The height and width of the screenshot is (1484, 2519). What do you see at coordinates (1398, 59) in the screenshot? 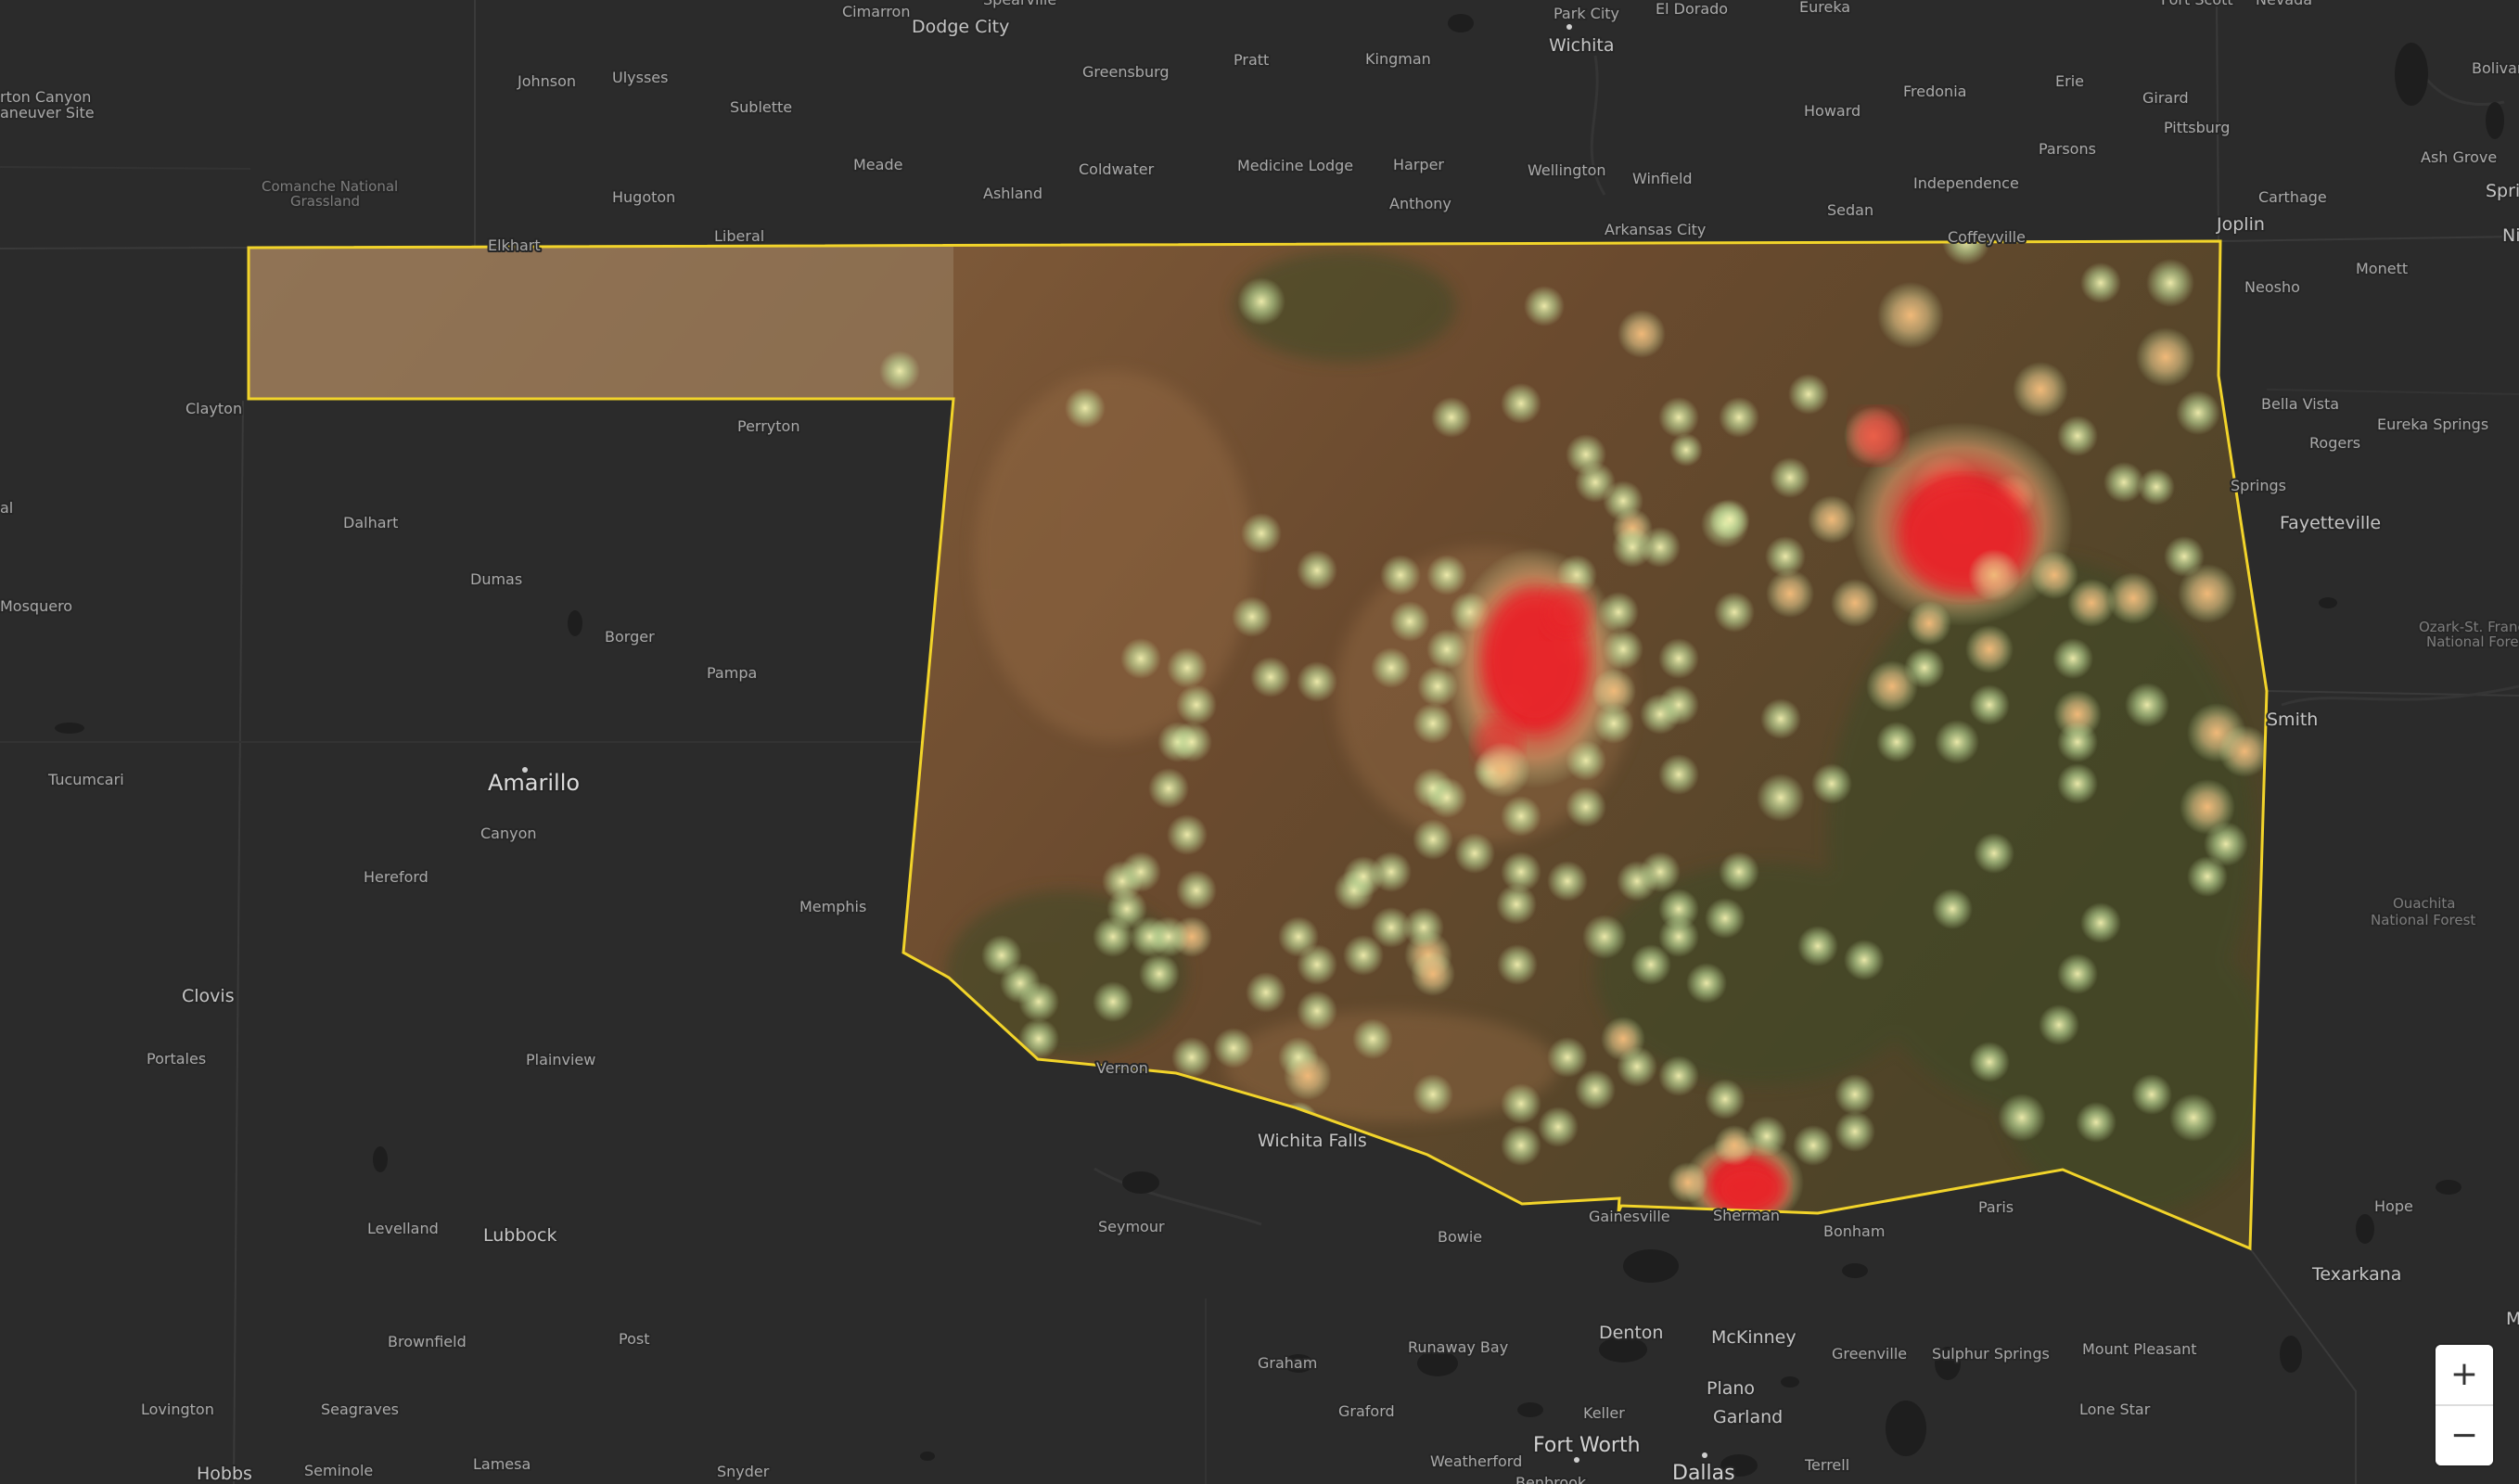
I see `label-kingman: Kingman` at bounding box center [1398, 59].